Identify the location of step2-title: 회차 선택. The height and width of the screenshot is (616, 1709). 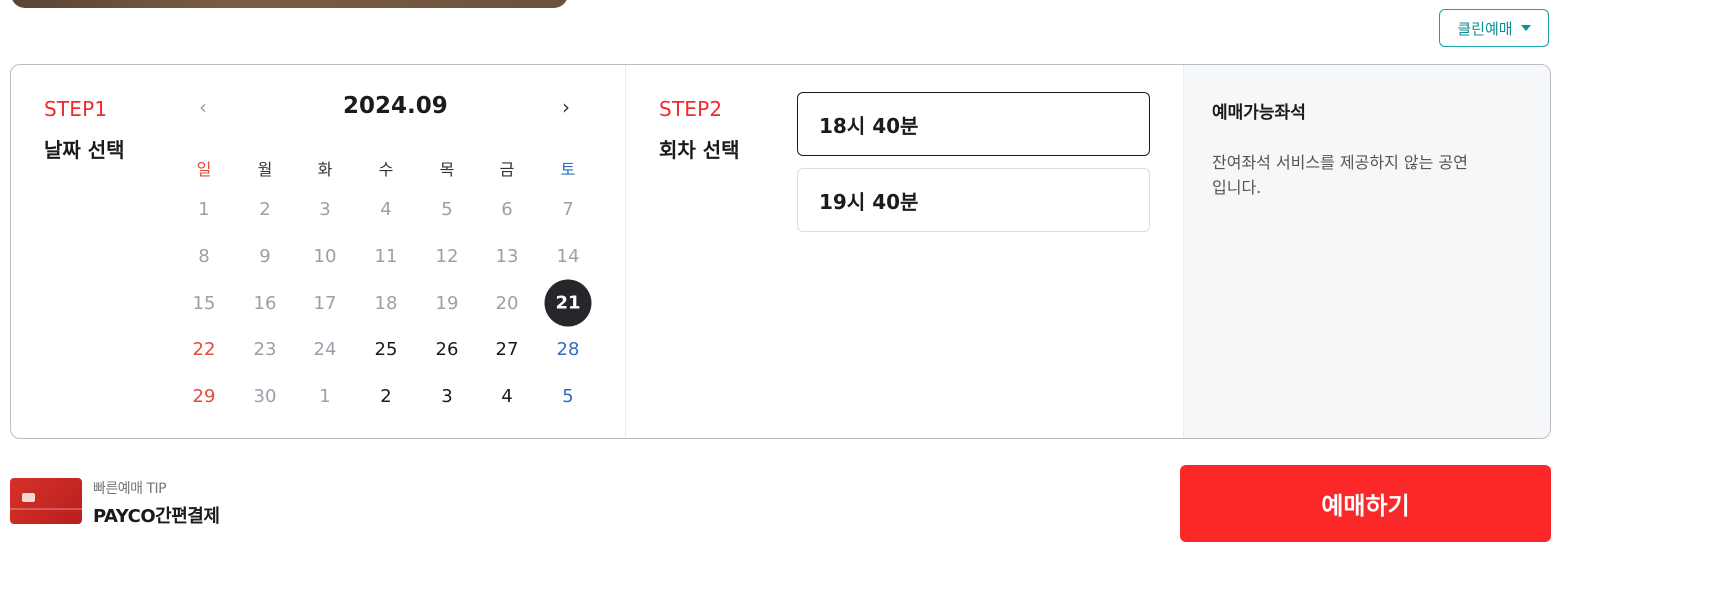
(699, 150).